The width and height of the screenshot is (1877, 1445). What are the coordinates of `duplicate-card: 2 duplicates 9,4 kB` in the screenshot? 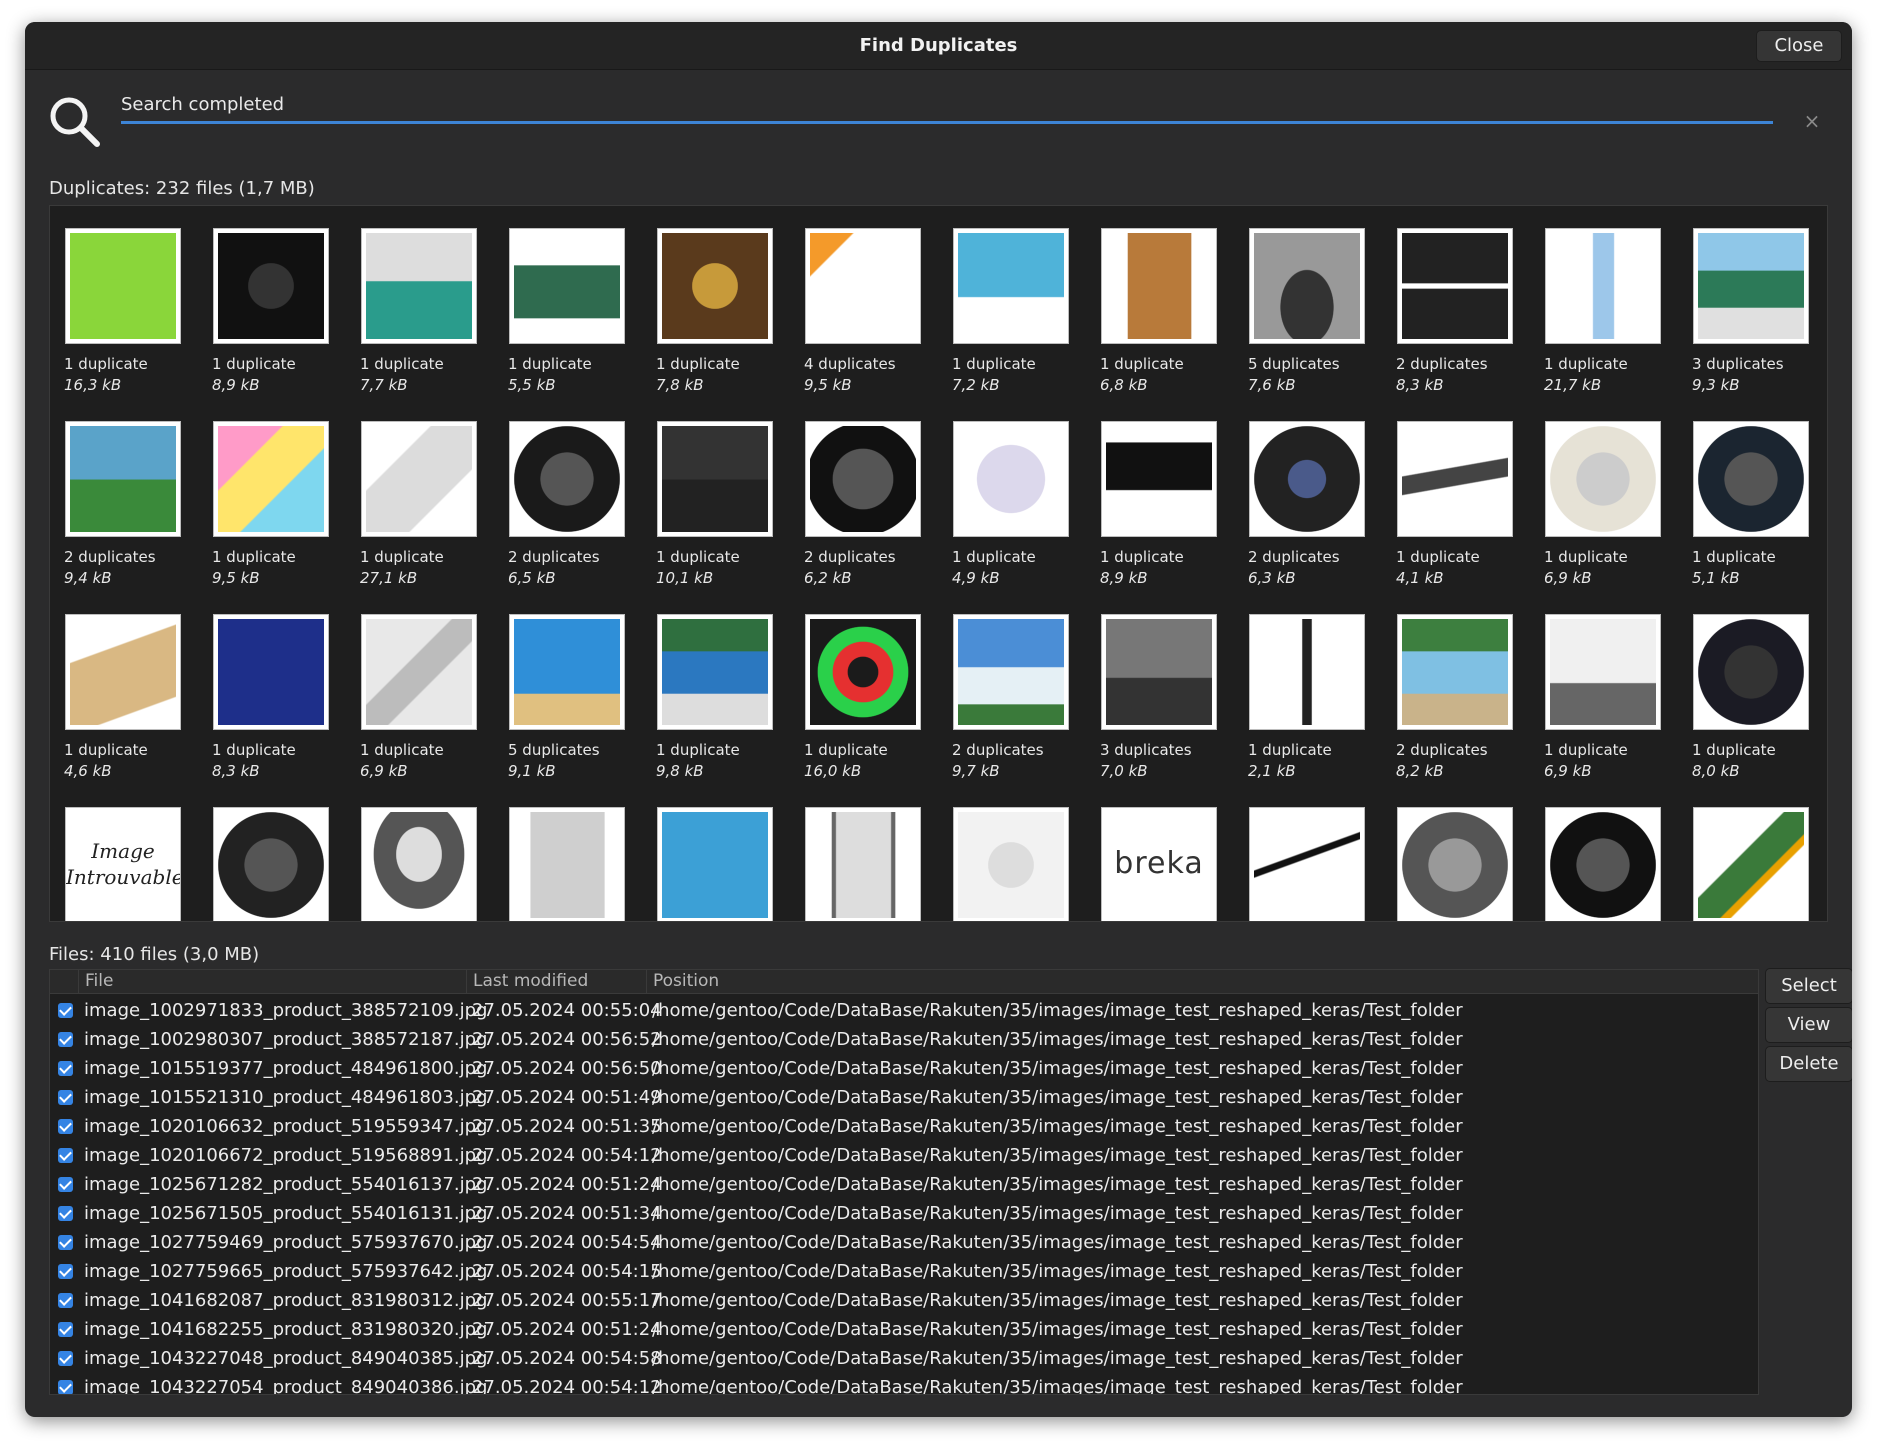 It's located at (129, 511).